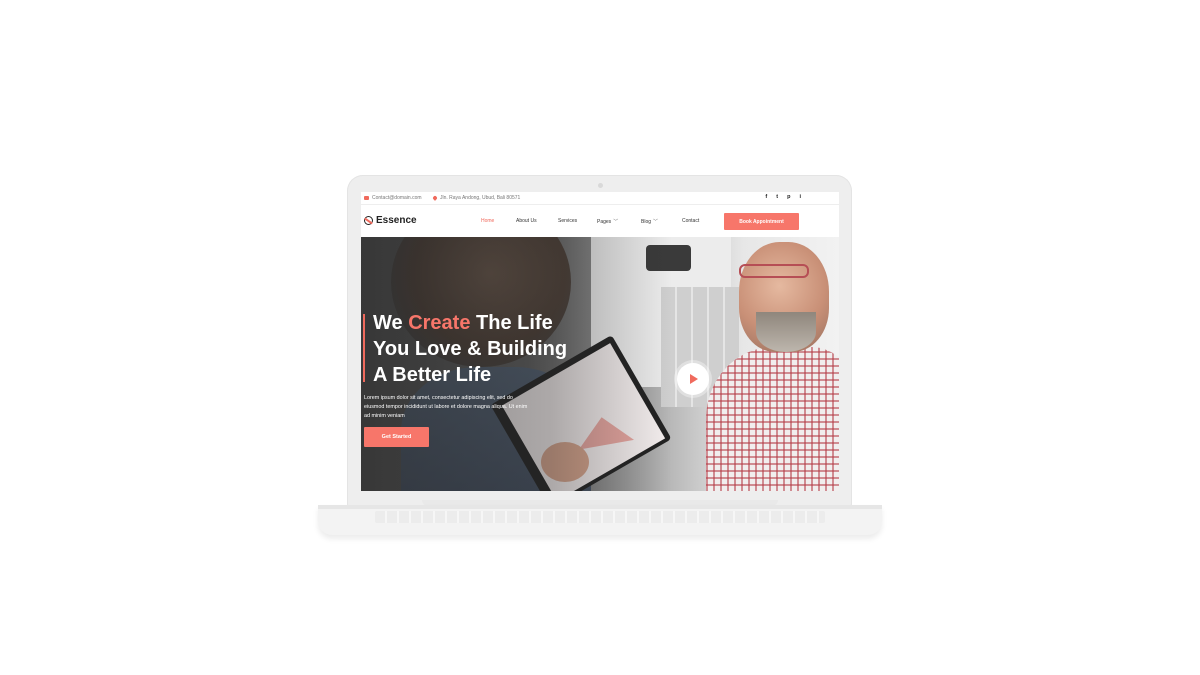 The width and height of the screenshot is (1200, 675). I want to click on book-appointment-button: Book Appointment, so click(761, 221).